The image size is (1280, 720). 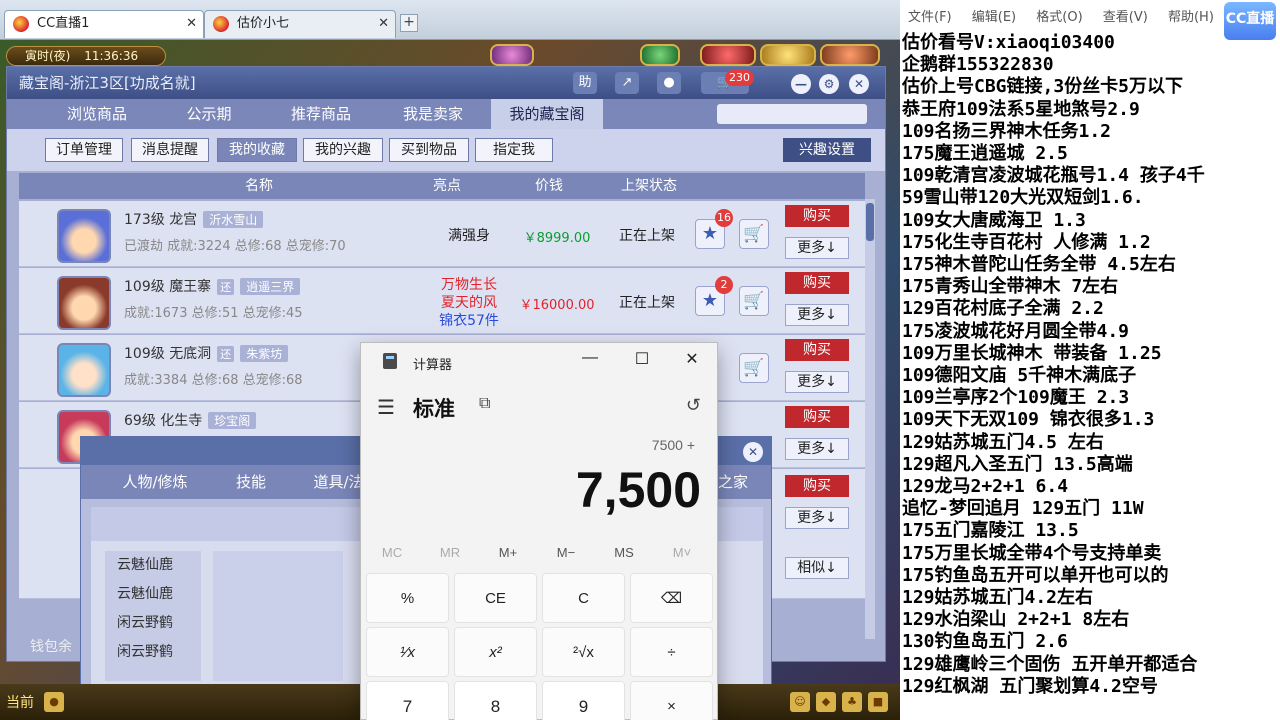 What do you see at coordinates (409, 23) in the screenshot?
I see `new-tab-button: +` at bounding box center [409, 23].